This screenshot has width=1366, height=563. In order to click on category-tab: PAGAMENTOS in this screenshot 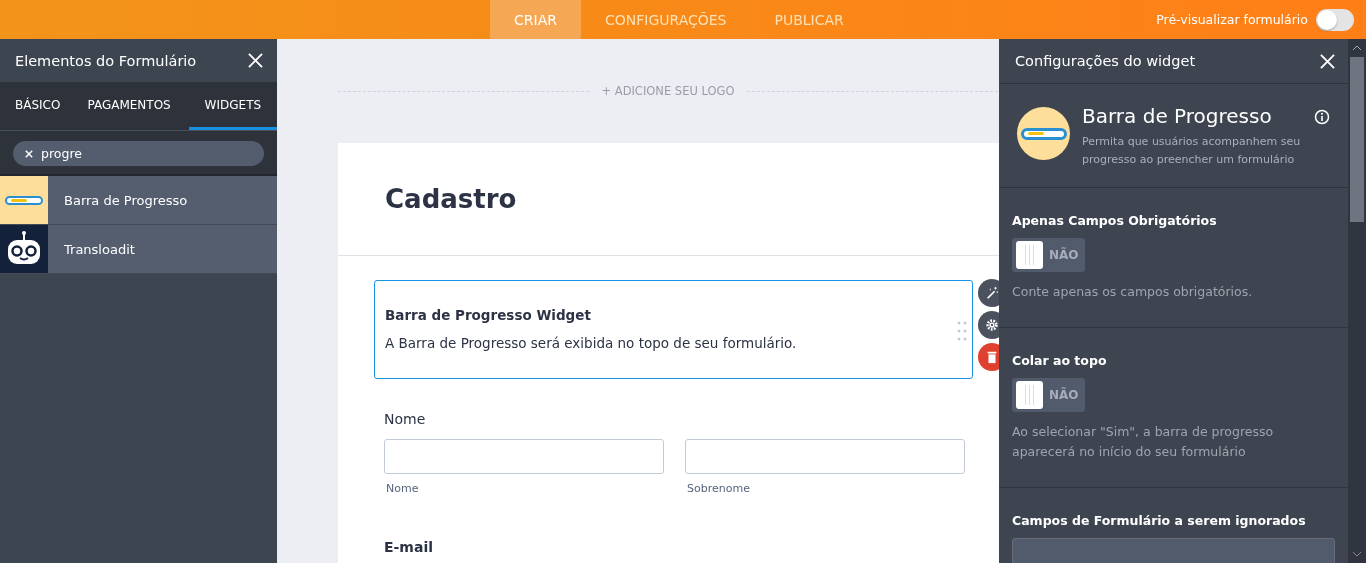, I will do `click(132, 106)`.